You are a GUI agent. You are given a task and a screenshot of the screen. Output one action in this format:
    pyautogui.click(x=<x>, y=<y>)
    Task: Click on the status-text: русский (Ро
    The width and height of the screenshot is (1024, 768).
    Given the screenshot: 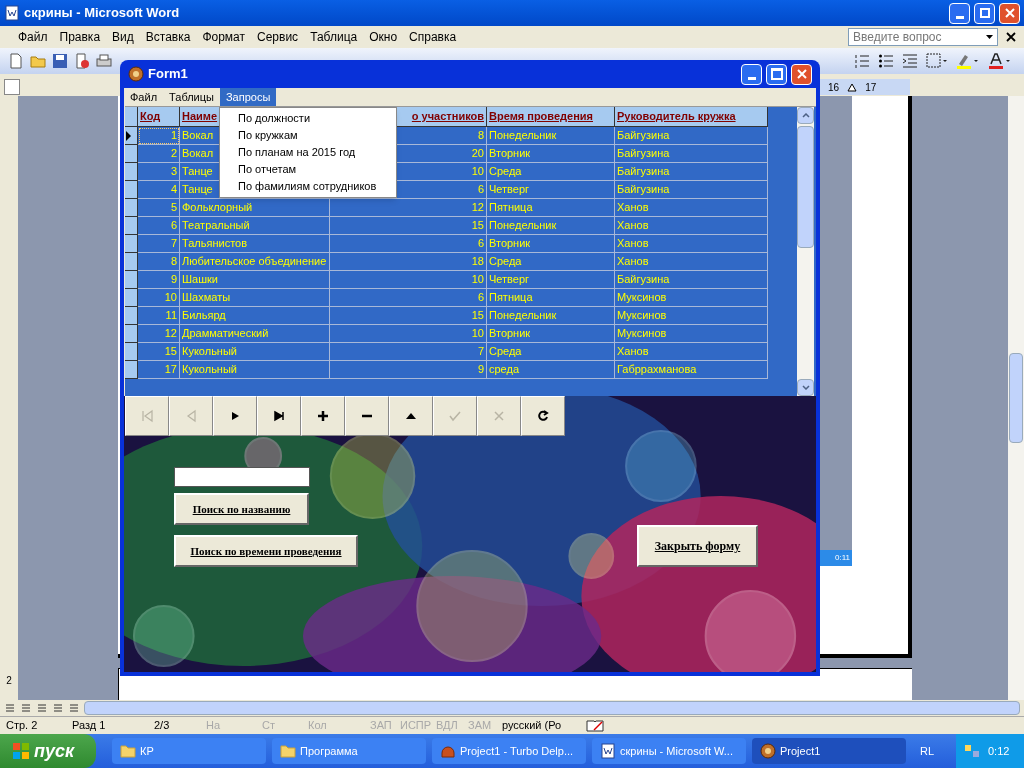 What is the action you would take?
    pyautogui.click(x=532, y=726)
    